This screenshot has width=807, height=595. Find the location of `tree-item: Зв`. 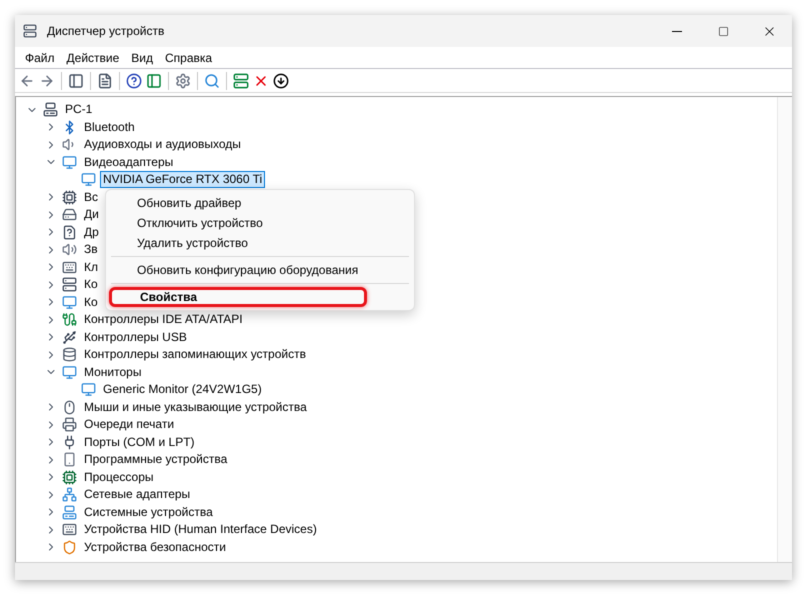

tree-item: Зв is located at coordinates (91, 249).